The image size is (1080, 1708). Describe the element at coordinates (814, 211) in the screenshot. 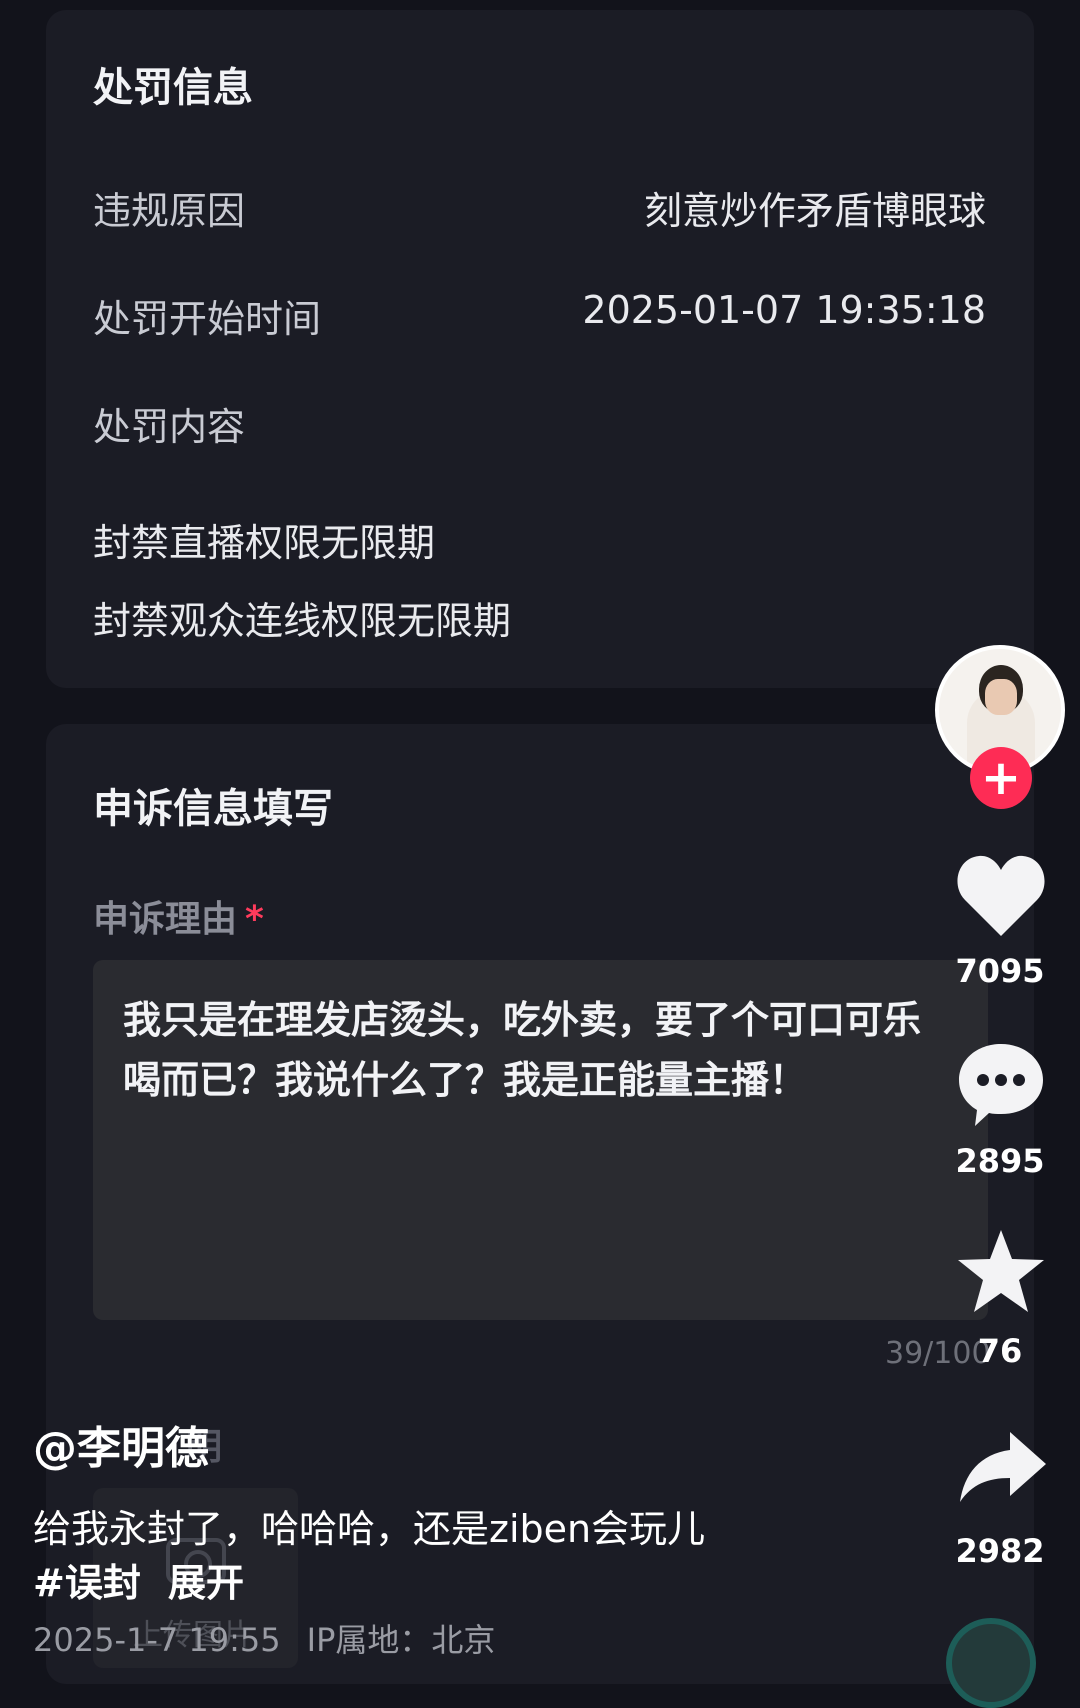

I see `violation-reason-value: 刻意炒作矛盾博眼球` at that location.